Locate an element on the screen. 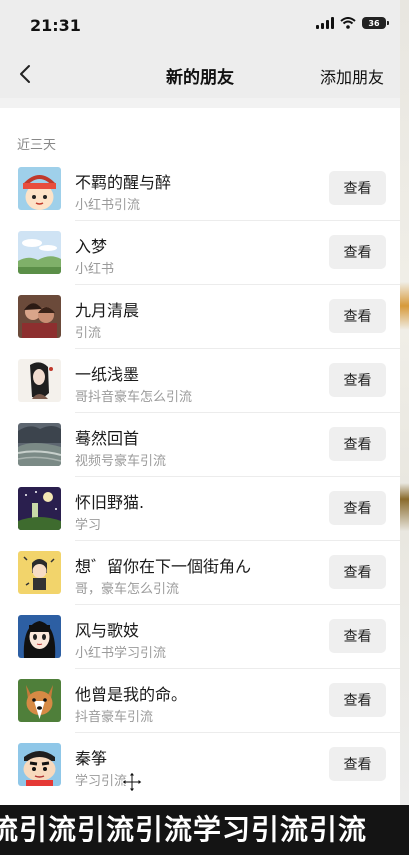 This screenshot has width=409, height=855. friend-name: 一纸浅墨 is located at coordinates (107, 374).